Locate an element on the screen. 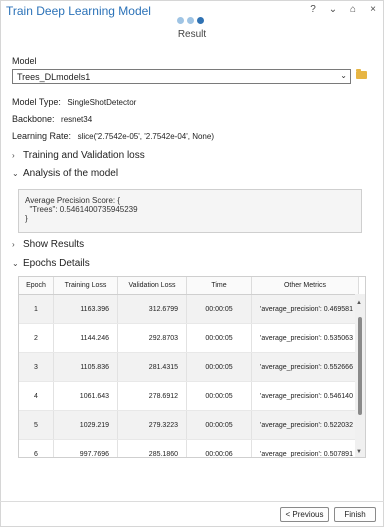 The image size is (384, 527). model-select-value: Trees_DLmodels1 is located at coordinates (54, 77).